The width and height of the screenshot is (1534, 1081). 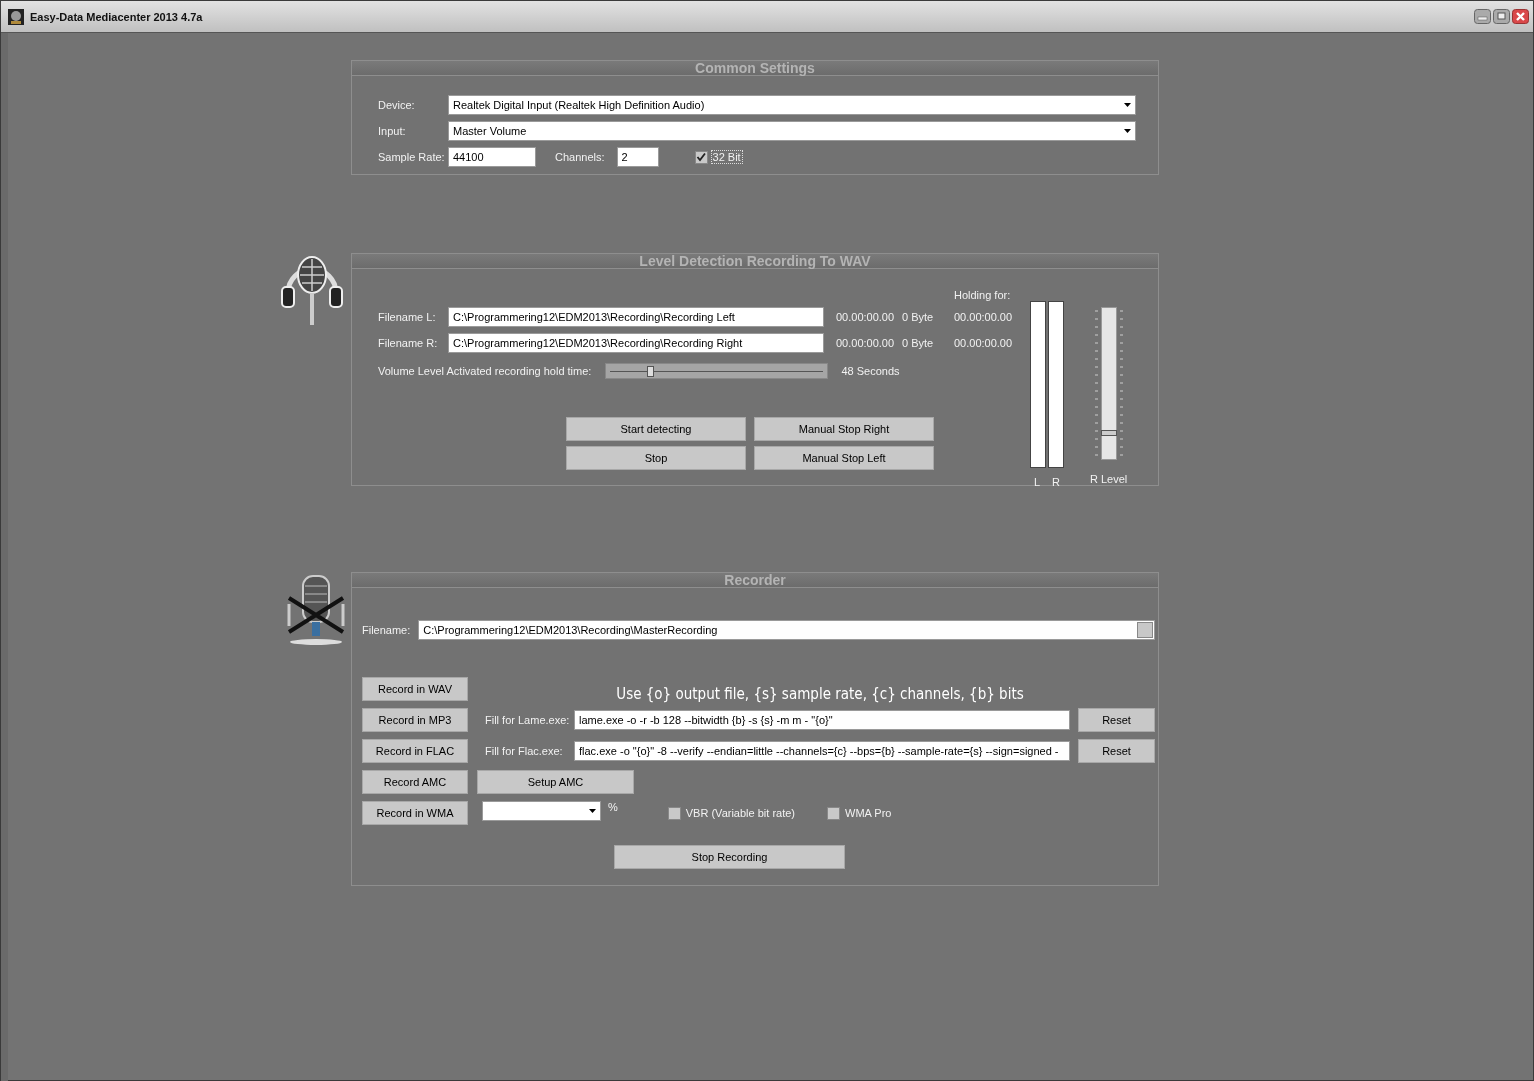 What do you see at coordinates (541, 811) in the screenshot?
I see `quality-dropdown` at bounding box center [541, 811].